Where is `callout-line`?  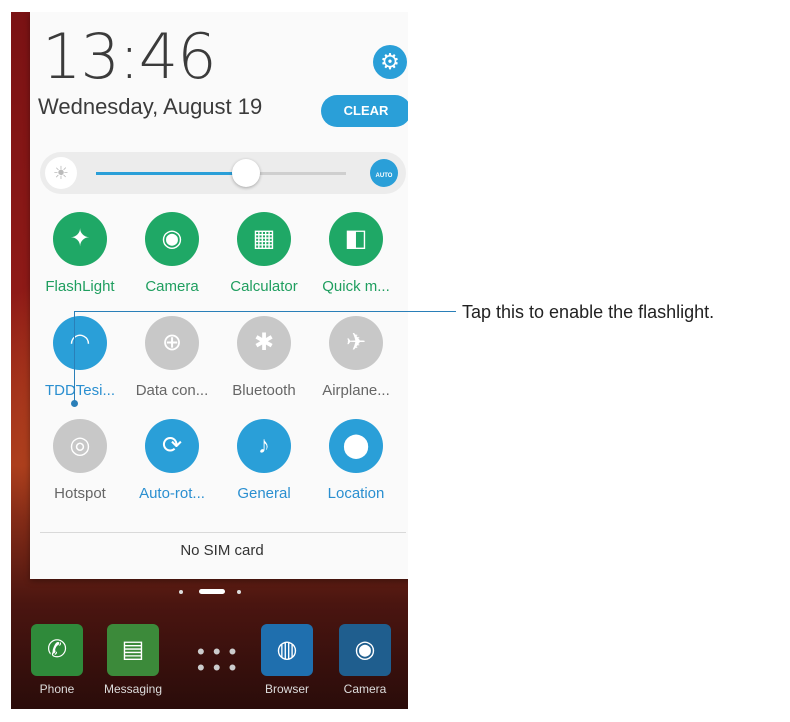
callout-line is located at coordinates (265, 311).